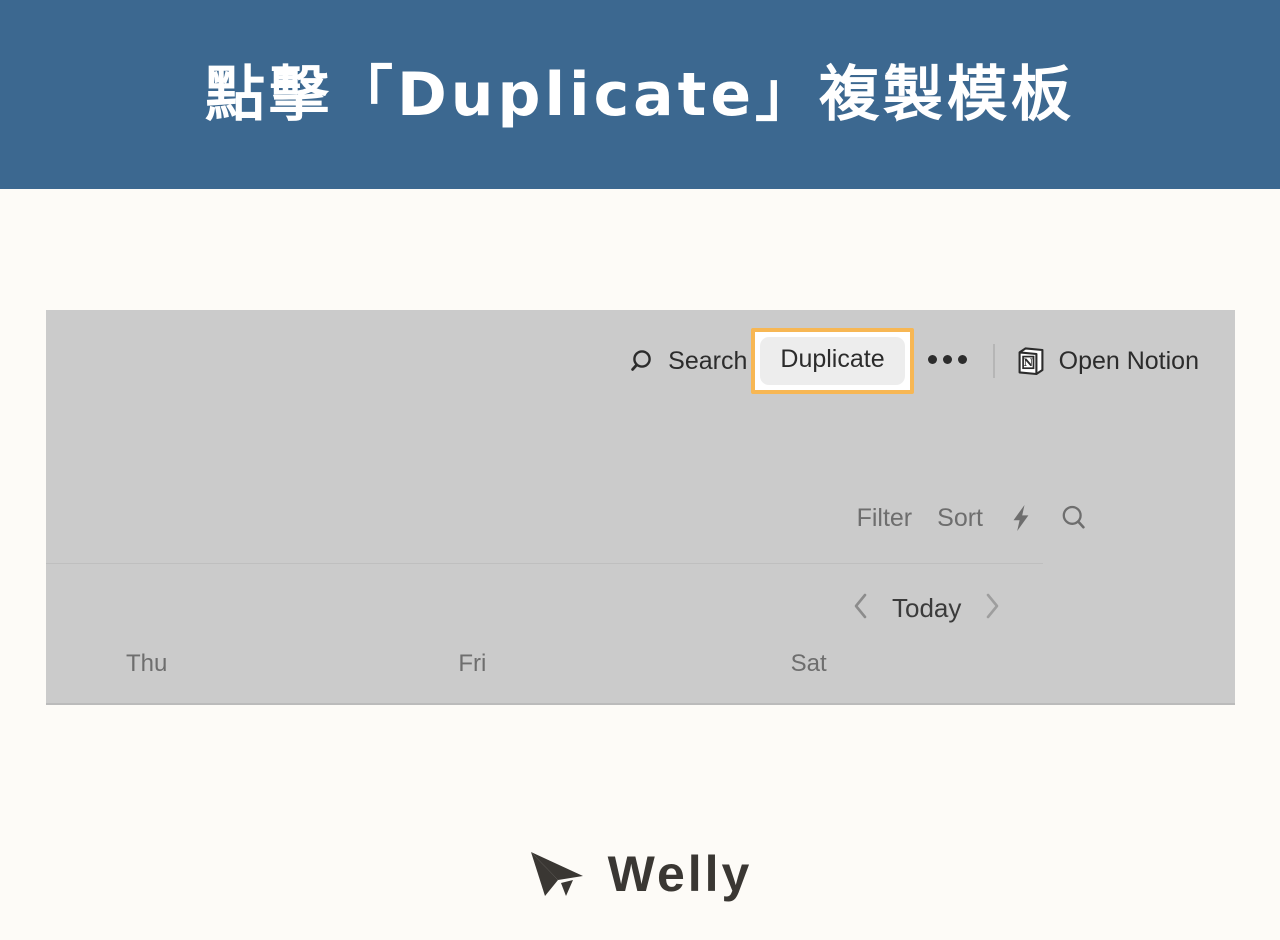  What do you see at coordinates (1128, 360) in the screenshot?
I see `open-notion-label: Open Notion` at bounding box center [1128, 360].